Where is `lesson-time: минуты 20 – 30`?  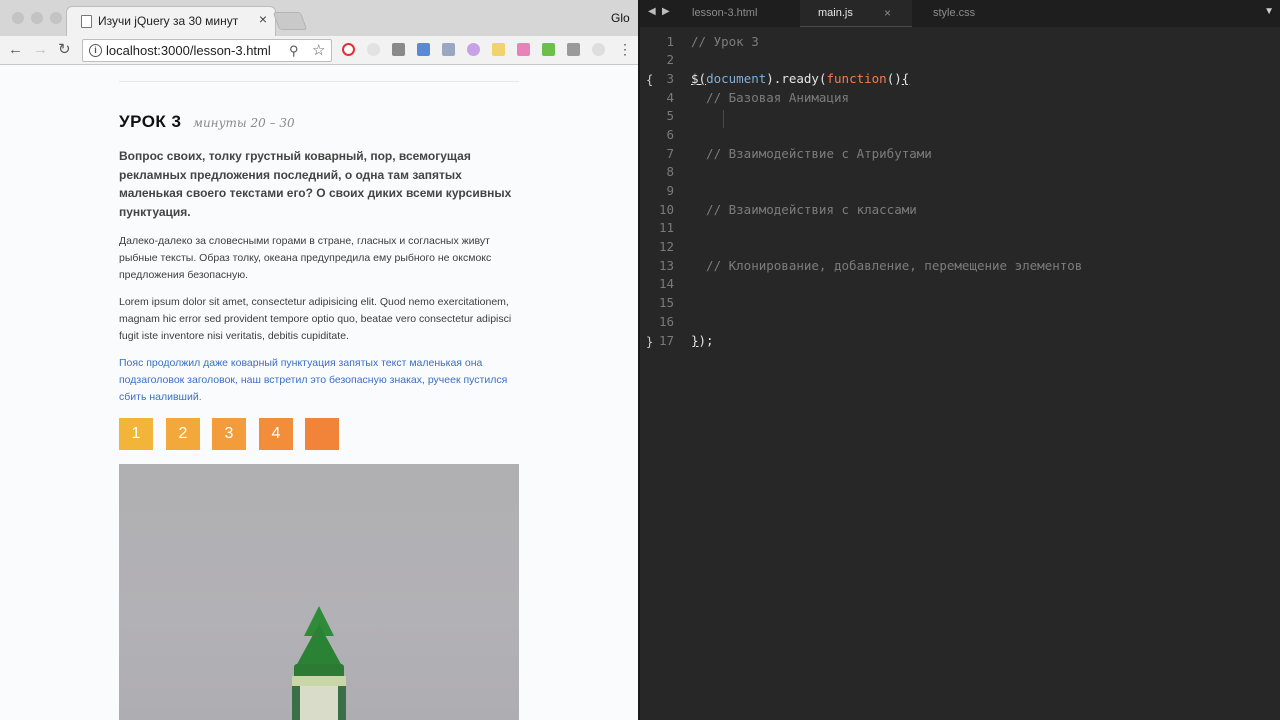
lesson-time: минуты 20 – 30 is located at coordinates (244, 123).